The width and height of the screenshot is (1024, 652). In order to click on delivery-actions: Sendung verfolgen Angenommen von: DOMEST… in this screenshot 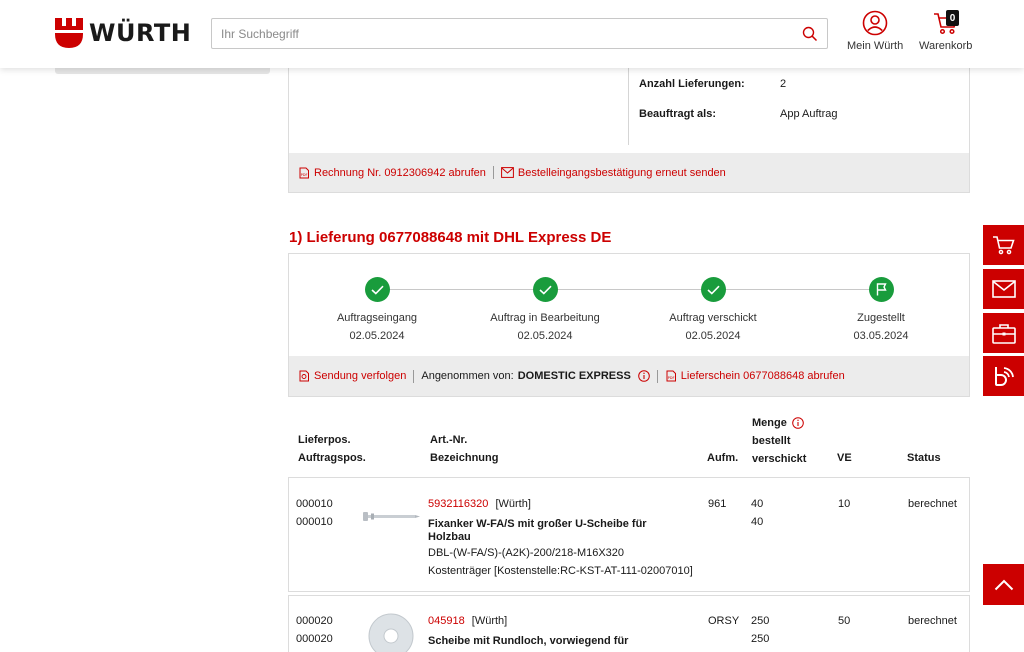, I will do `click(629, 376)`.